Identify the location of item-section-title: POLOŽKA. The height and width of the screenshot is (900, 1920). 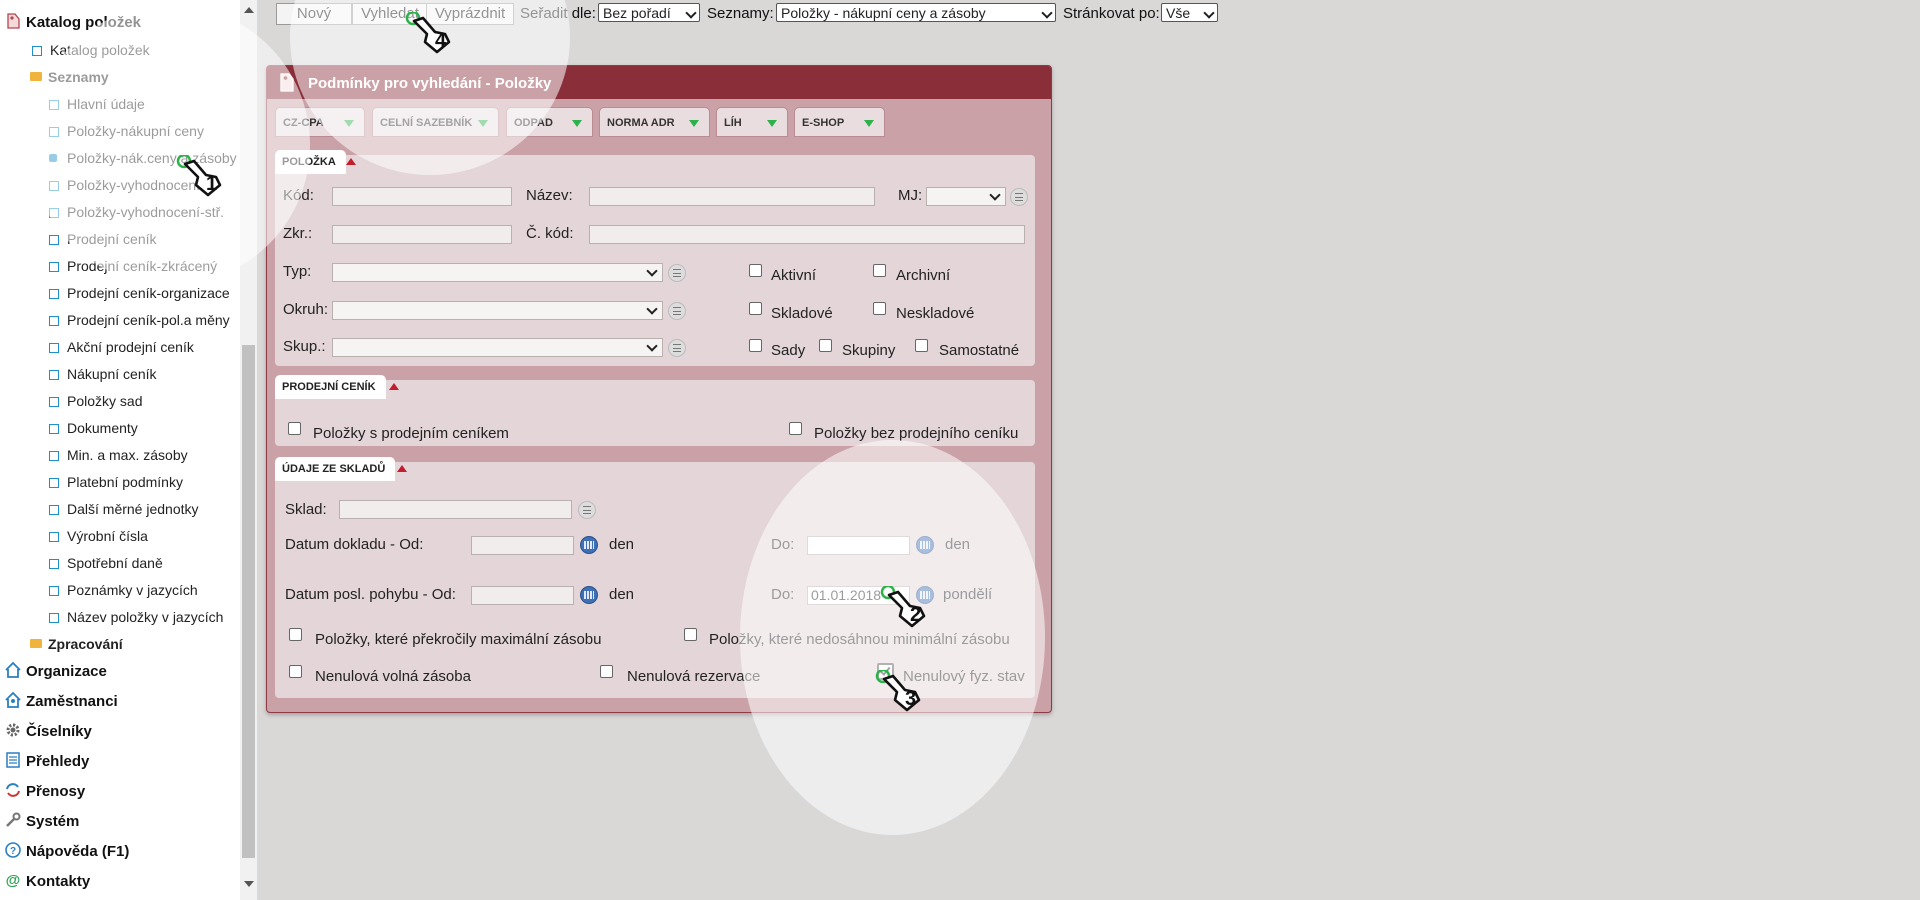
(315, 162).